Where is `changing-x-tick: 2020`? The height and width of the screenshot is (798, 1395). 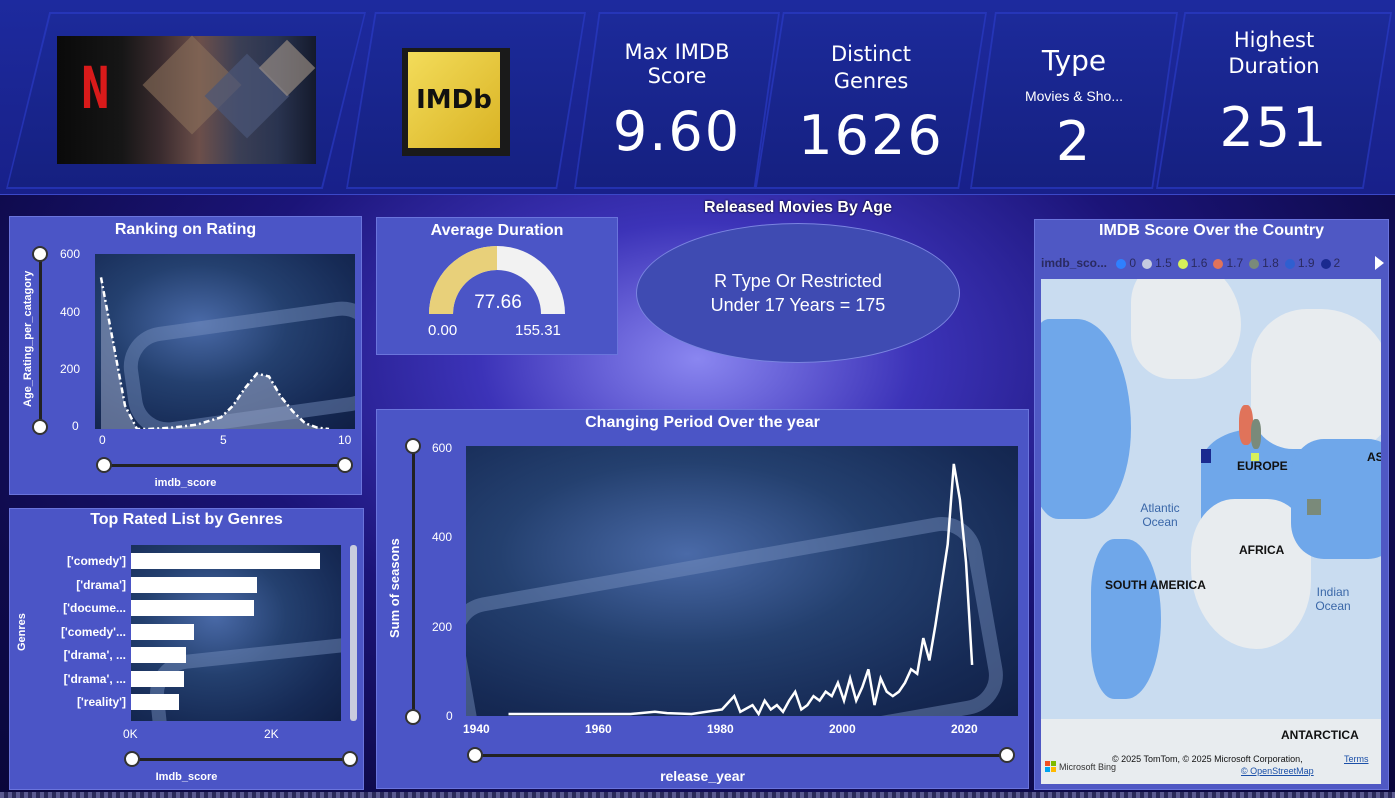 changing-x-tick: 2020 is located at coordinates (964, 729).